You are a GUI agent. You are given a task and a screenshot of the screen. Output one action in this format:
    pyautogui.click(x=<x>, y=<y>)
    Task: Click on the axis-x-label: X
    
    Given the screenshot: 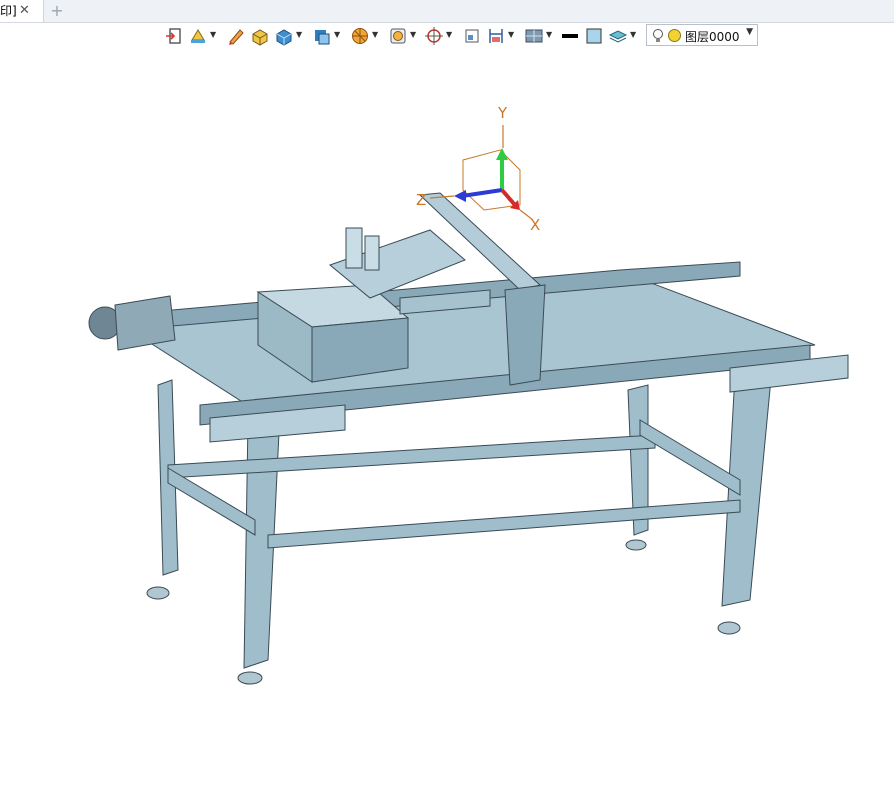 What is the action you would take?
    pyautogui.click(x=535, y=225)
    